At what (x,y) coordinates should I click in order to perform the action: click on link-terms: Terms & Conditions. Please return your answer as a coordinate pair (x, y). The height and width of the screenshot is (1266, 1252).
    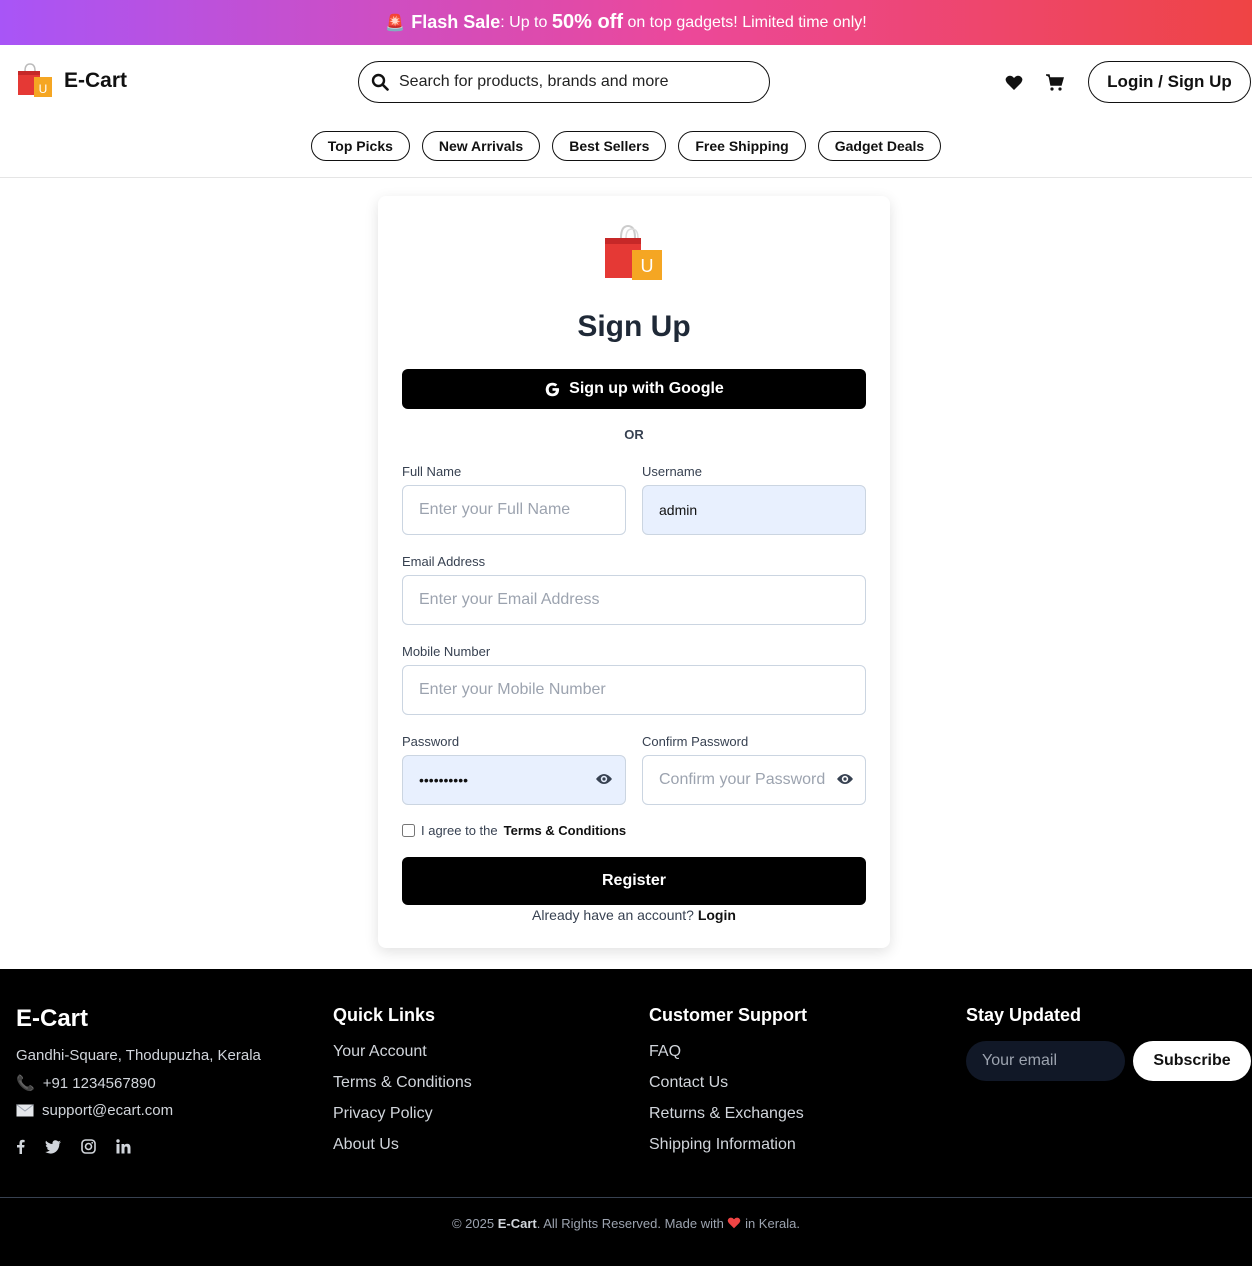
    Looking at the image, I should click on (402, 1083).